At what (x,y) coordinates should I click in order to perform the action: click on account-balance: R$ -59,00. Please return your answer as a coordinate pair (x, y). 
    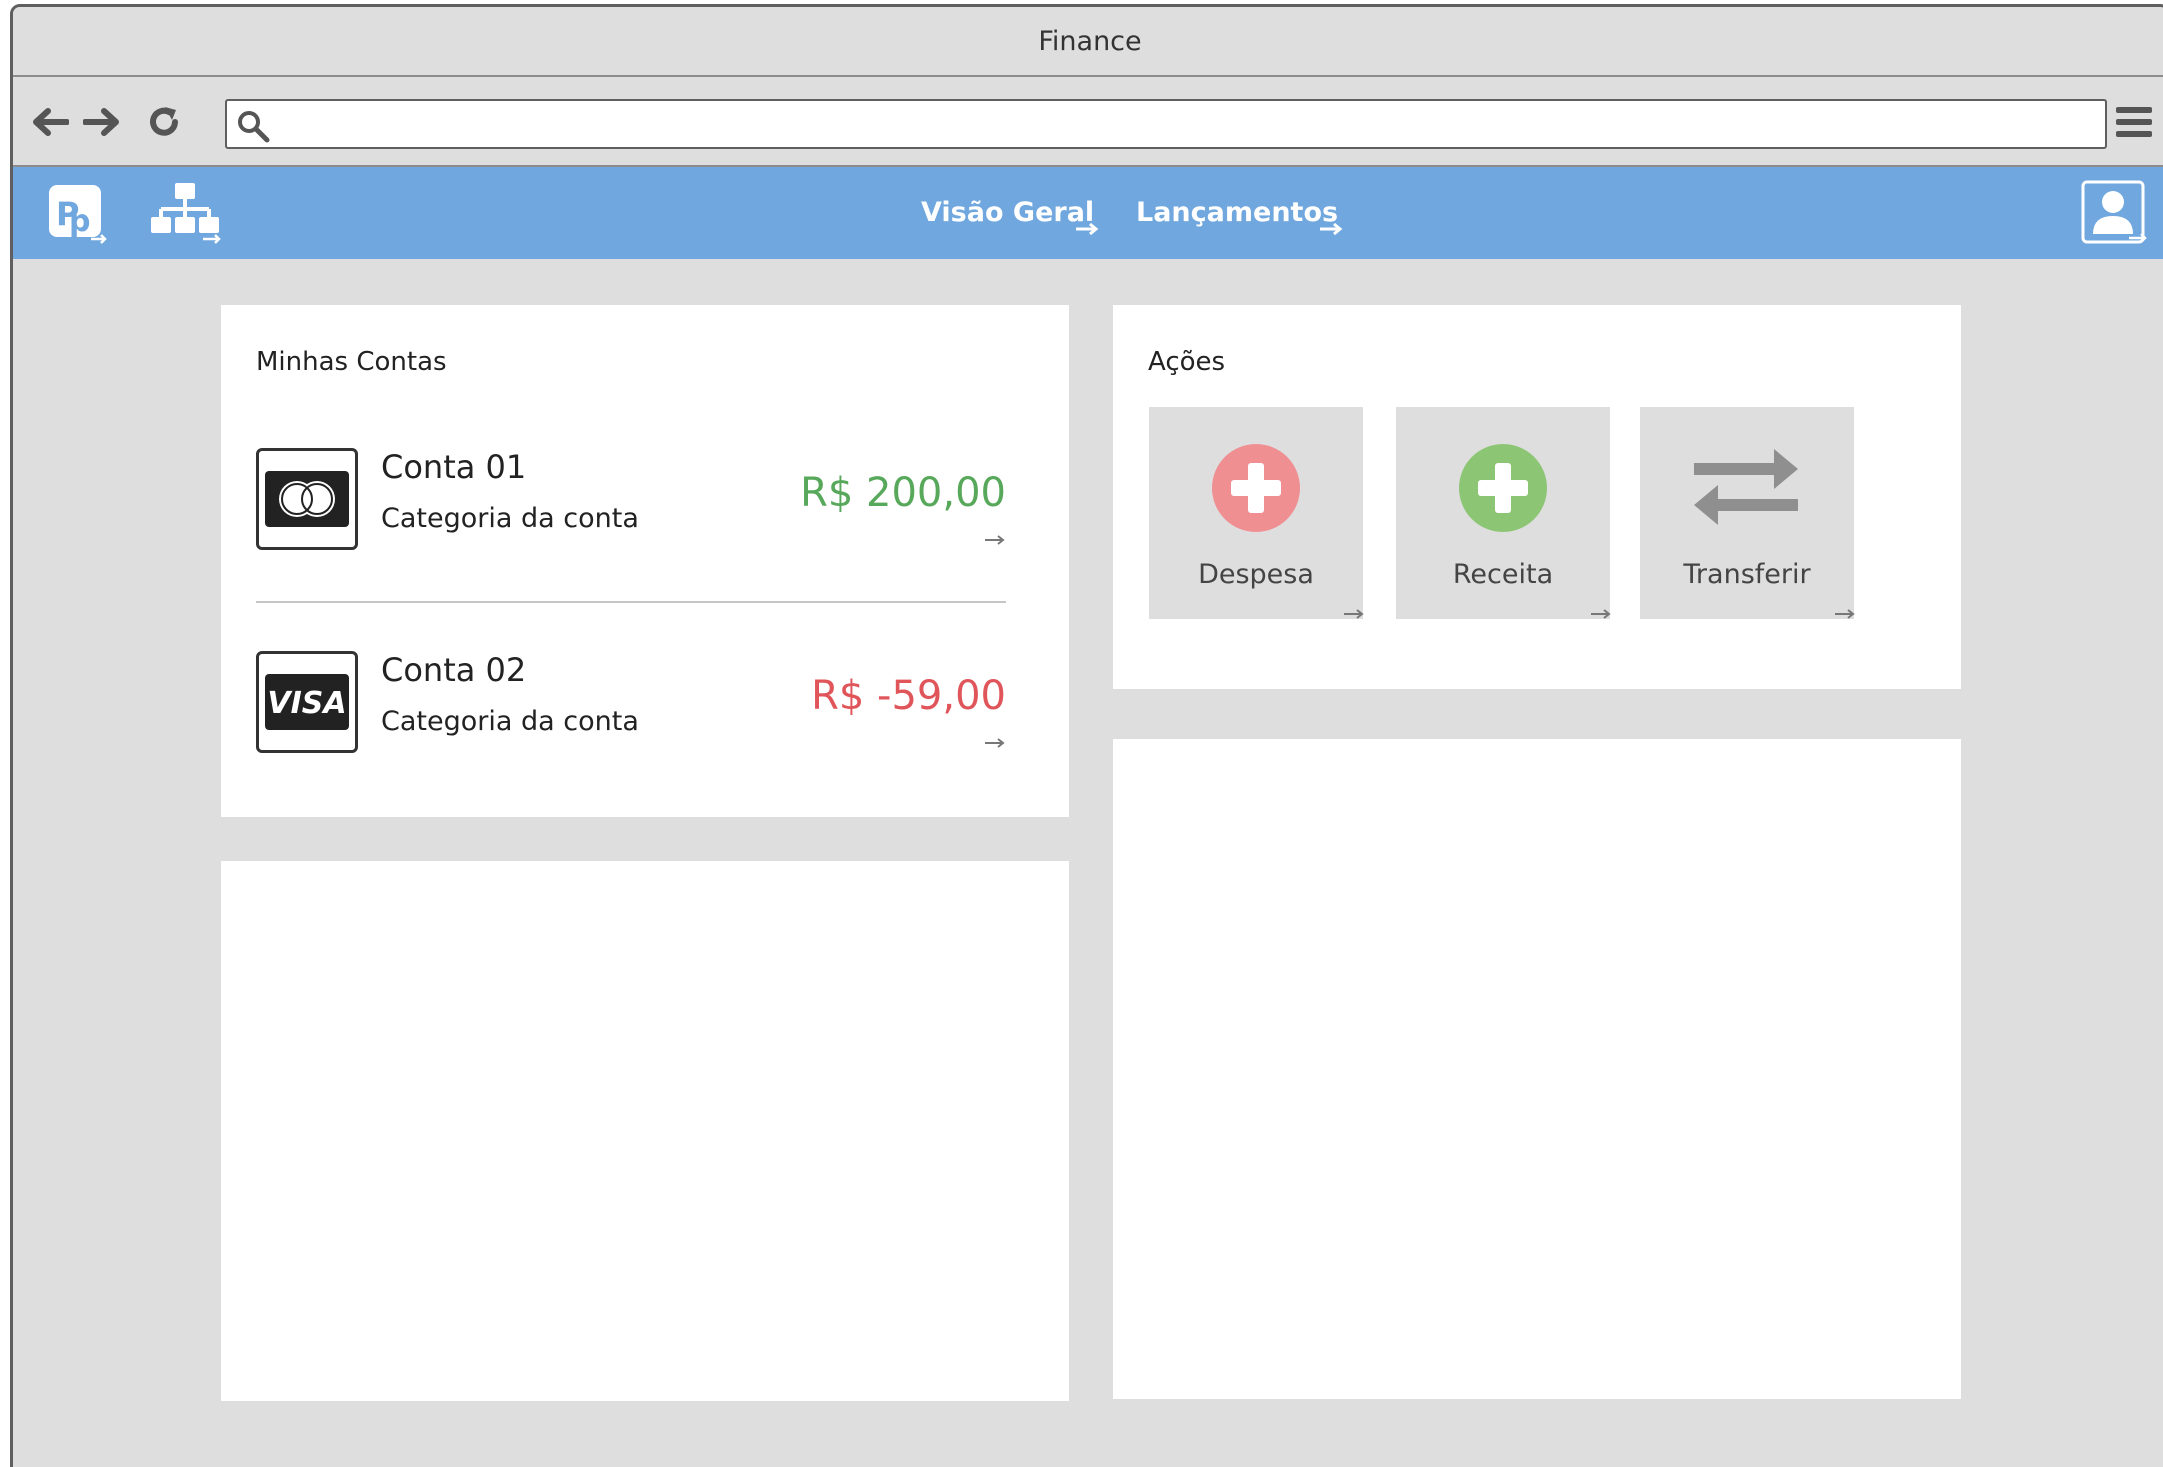
    Looking at the image, I should click on (908, 696).